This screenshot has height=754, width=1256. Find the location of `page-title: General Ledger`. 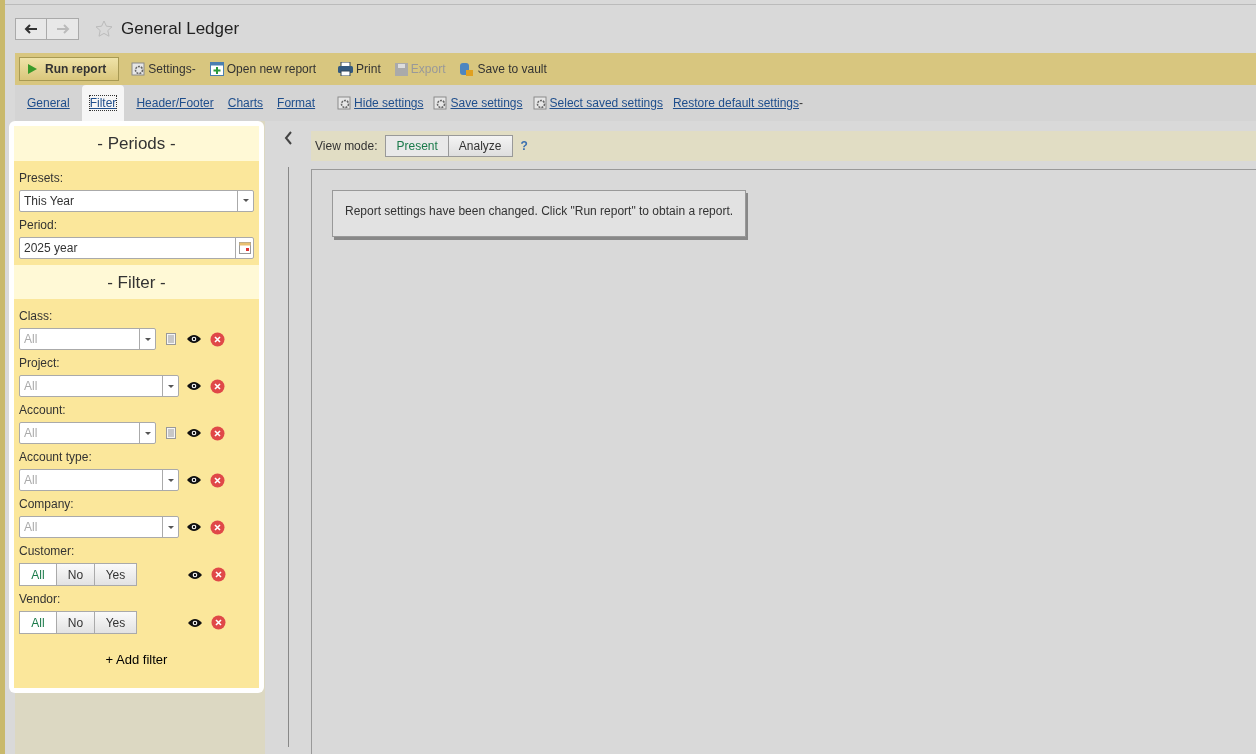

page-title: General Ledger is located at coordinates (180, 29).